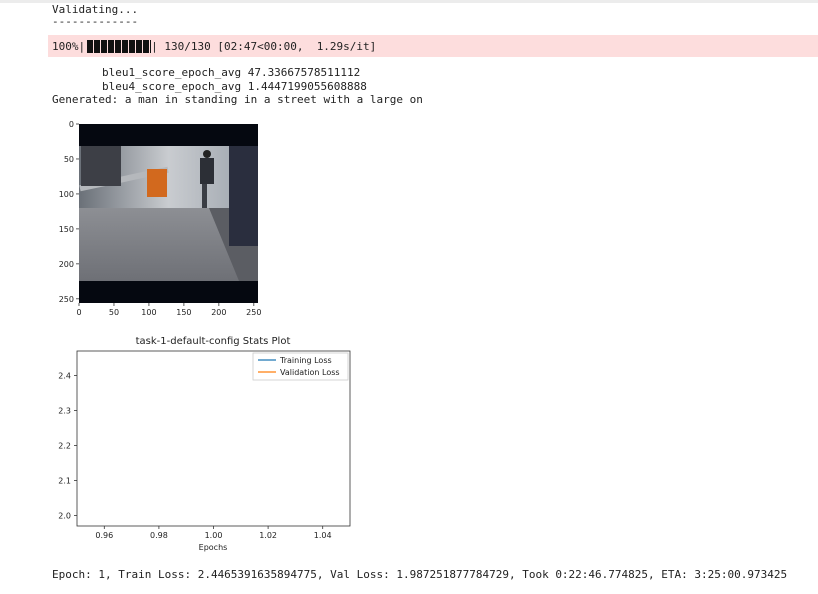 This screenshot has width=818, height=594. What do you see at coordinates (168, 310) in the screenshot?
I see `image-x-axis: 0 50 100 150 200 250` at bounding box center [168, 310].